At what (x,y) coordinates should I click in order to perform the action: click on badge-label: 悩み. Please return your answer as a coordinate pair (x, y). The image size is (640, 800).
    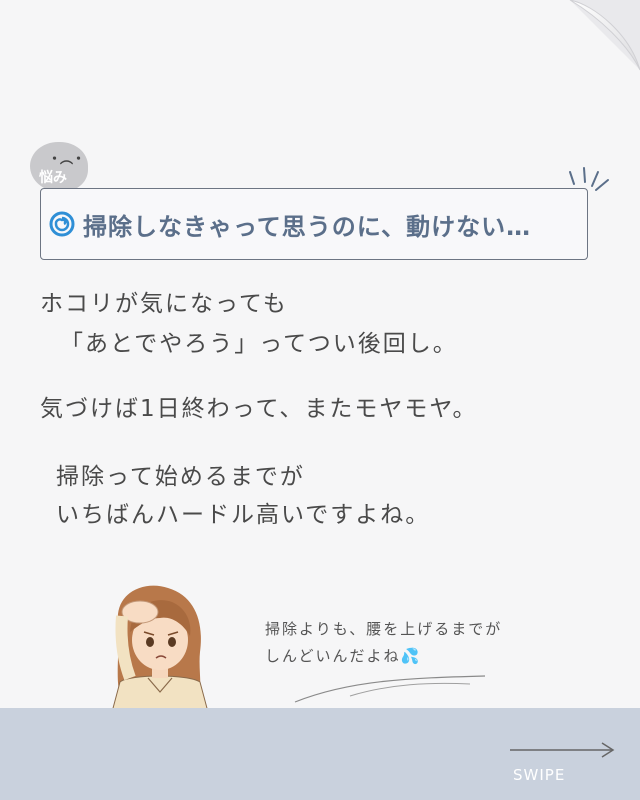
    Looking at the image, I should click on (53, 178).